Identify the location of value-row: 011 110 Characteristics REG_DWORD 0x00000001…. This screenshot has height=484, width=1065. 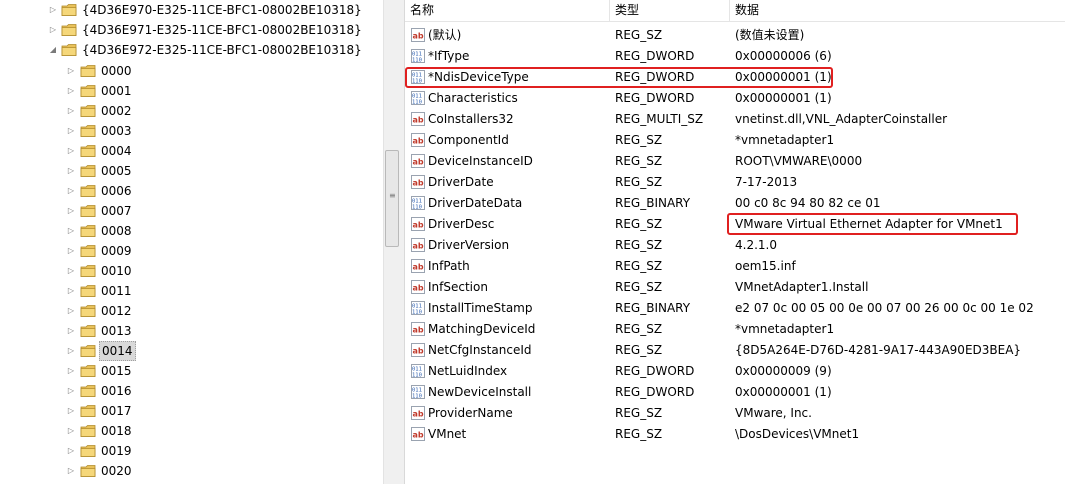
(735, 98).